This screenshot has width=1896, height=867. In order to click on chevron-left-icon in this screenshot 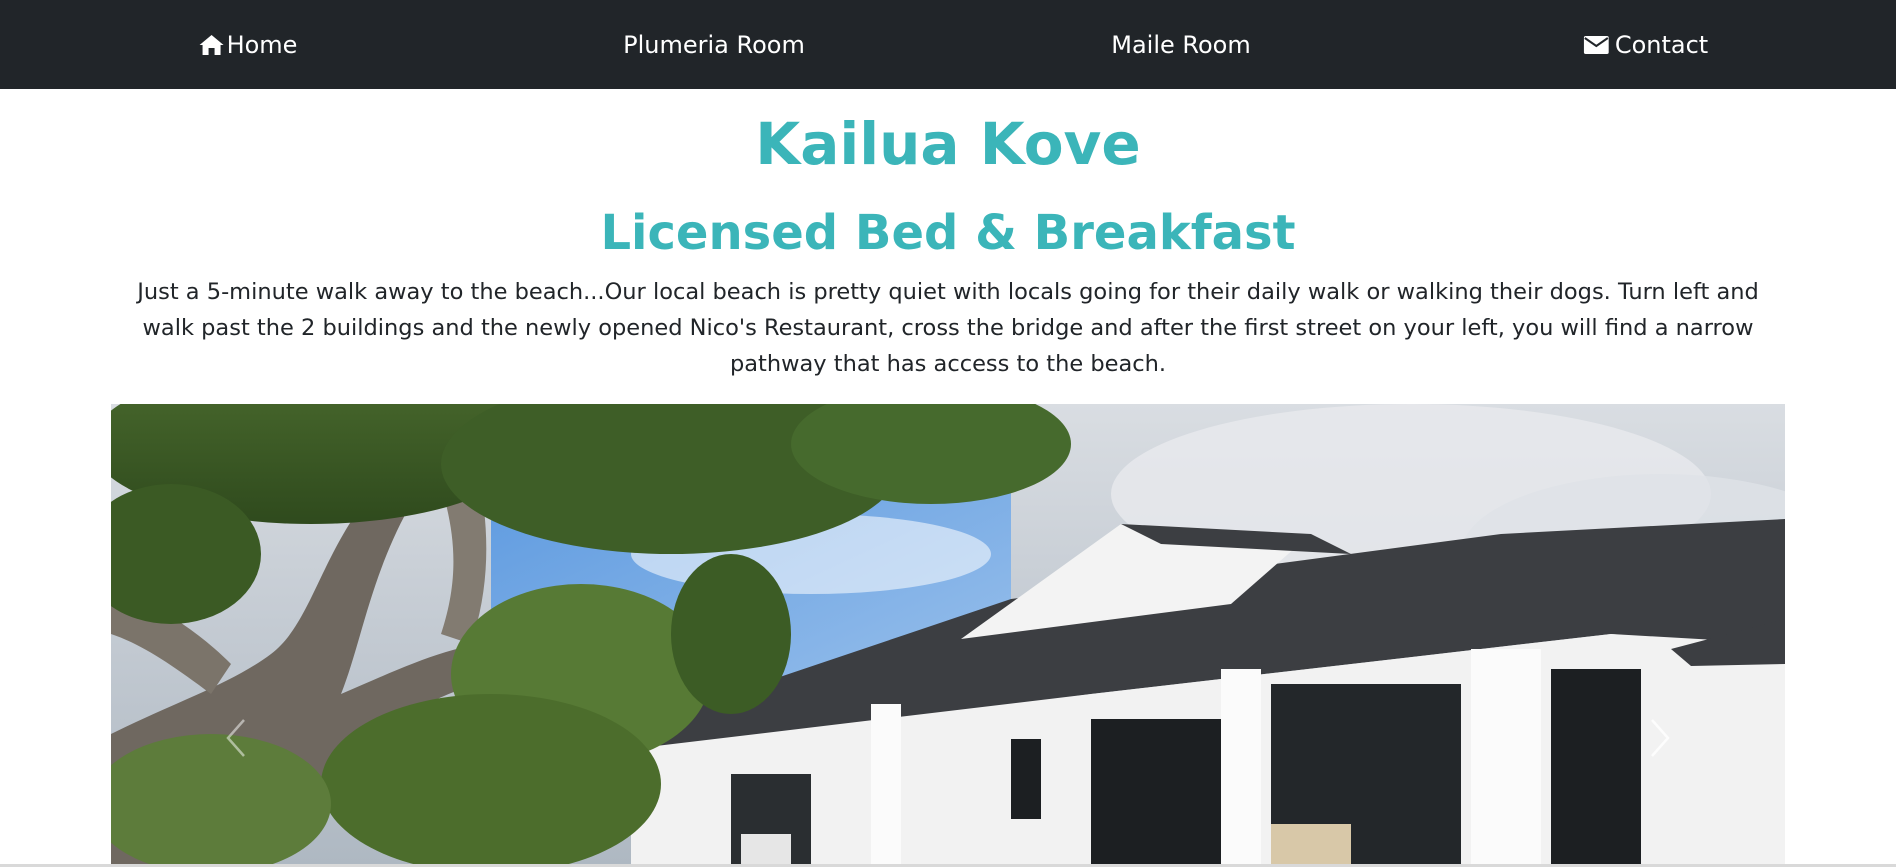, I will do `click(236, 740)`.